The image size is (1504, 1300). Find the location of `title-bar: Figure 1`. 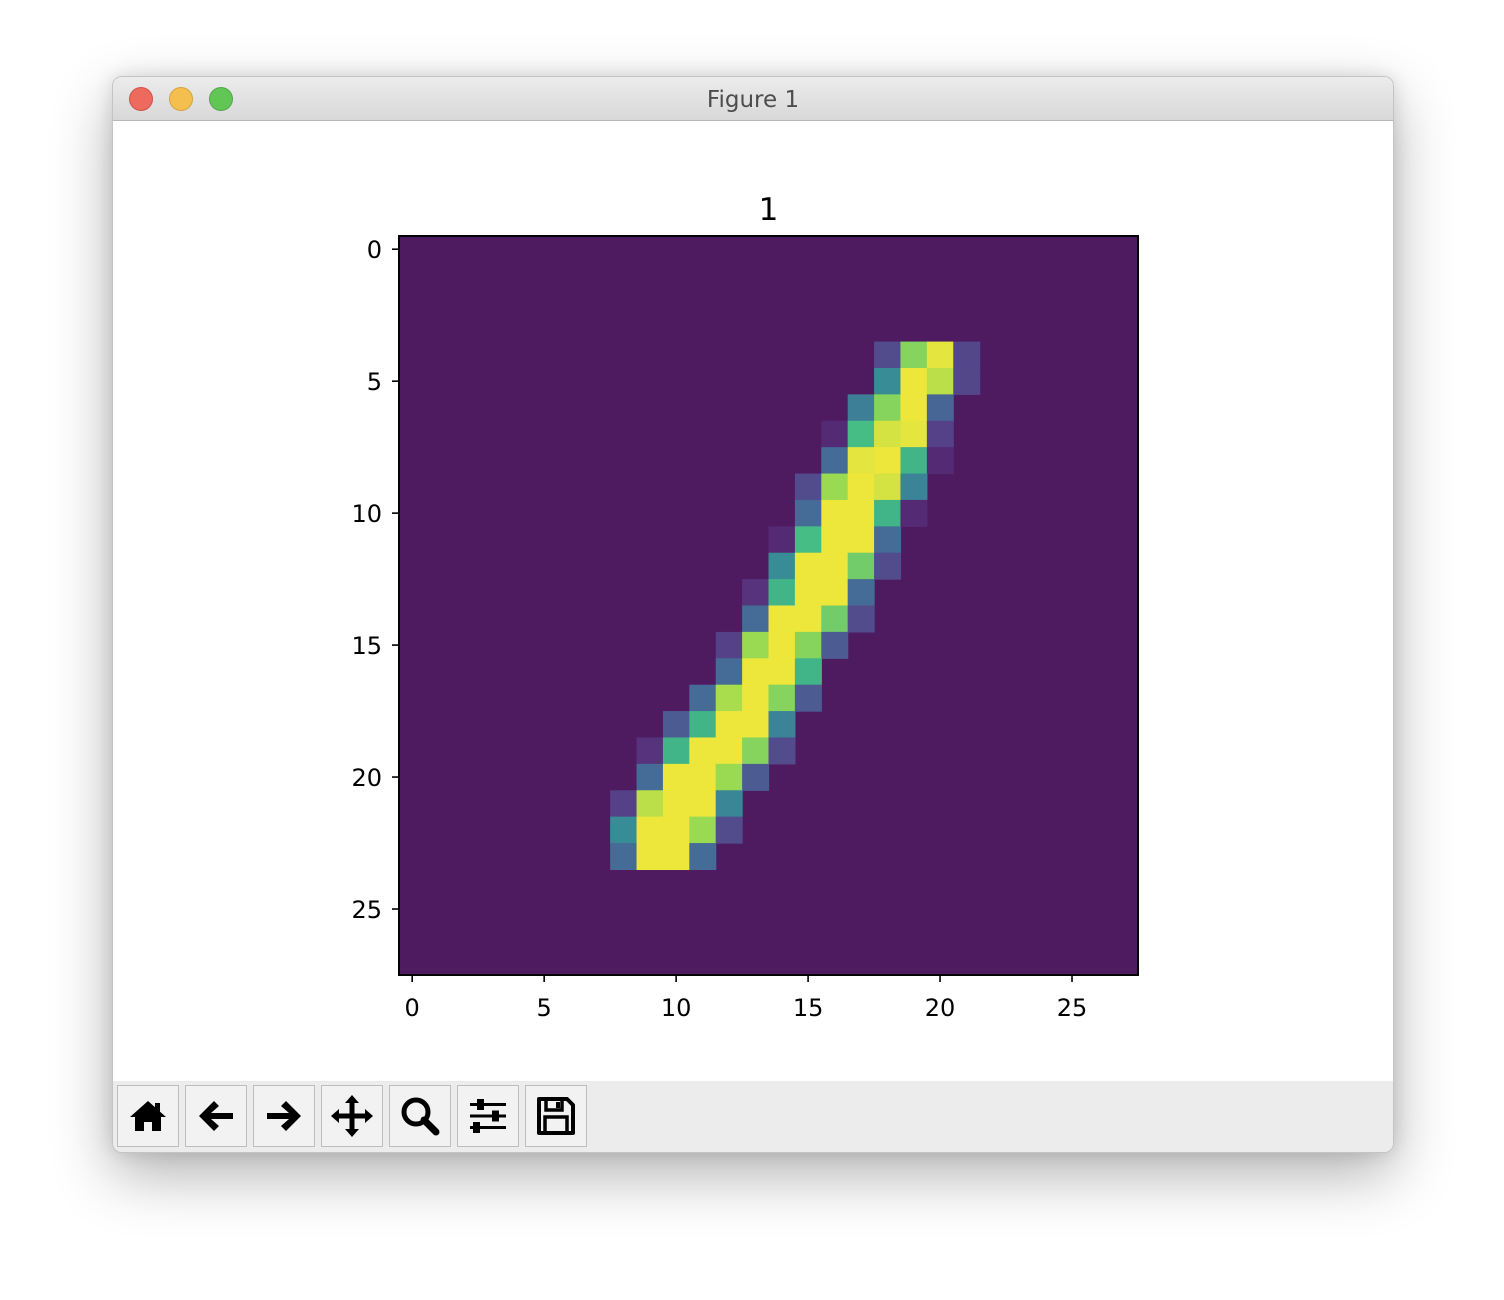

title-bar: Figure 1 is located at coordinates (753, 99).